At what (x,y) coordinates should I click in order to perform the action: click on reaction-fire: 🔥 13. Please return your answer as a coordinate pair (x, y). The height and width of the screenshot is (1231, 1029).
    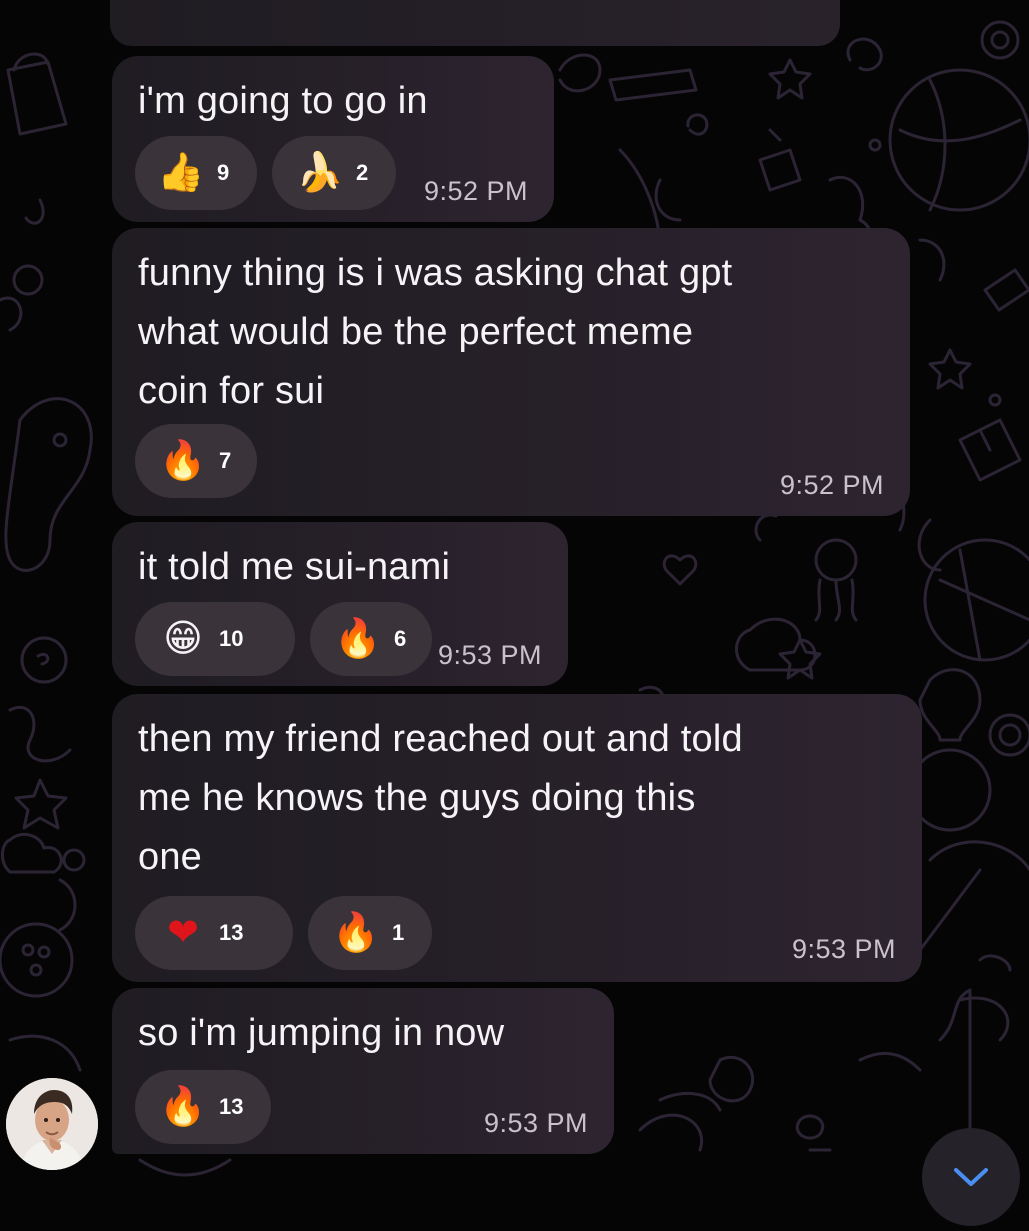
    Looking at the image, I should click on (203, 1107).